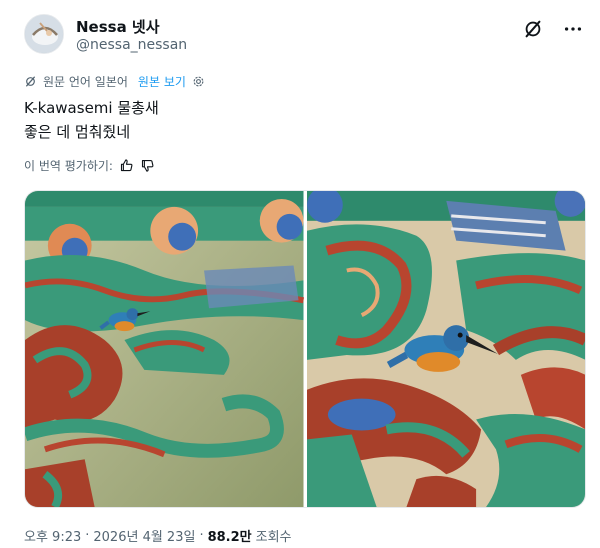 The width and height of the screenshot is (600, 548). I want to click on thumbs-up-icon, so click(126, 165).